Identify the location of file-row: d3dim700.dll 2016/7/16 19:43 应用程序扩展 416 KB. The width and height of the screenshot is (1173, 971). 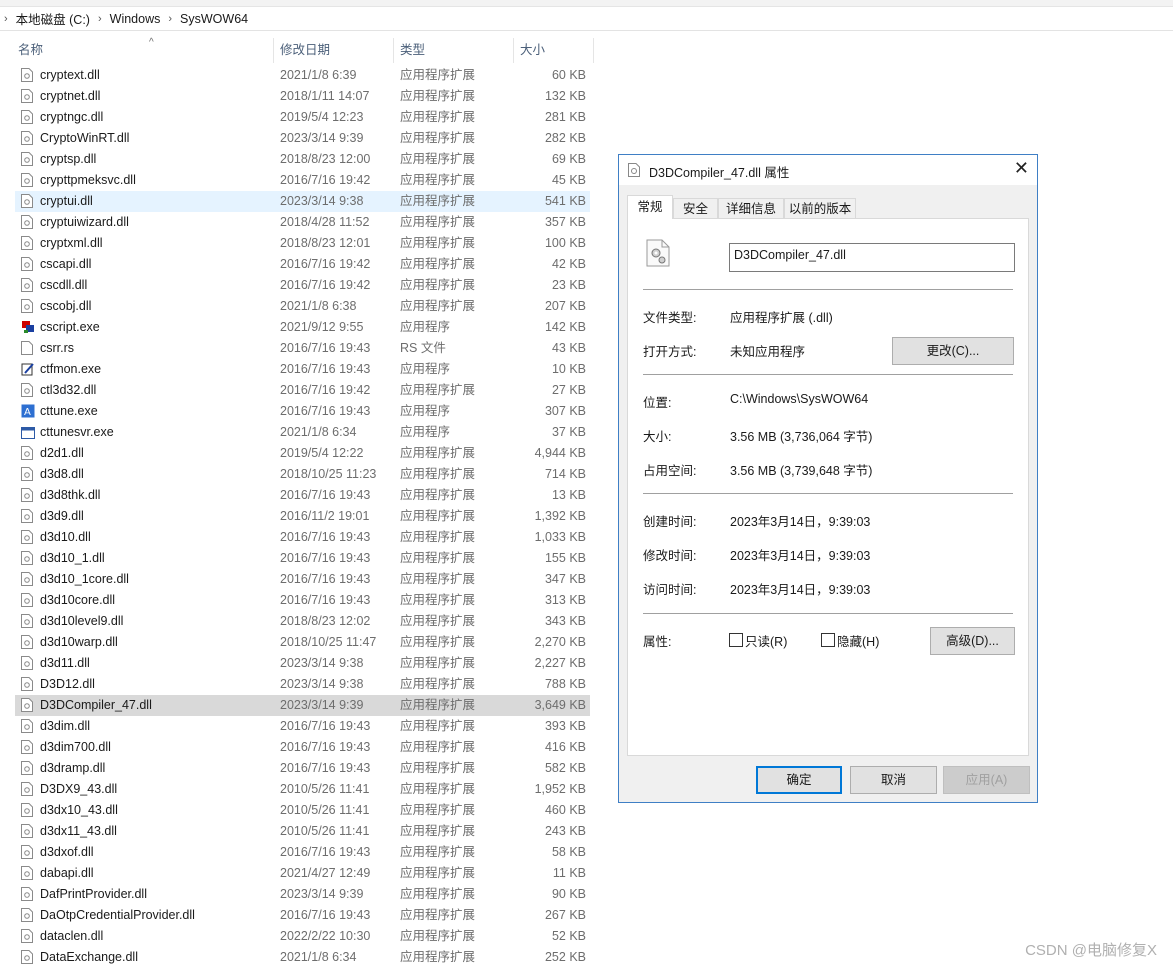
(302, 747).